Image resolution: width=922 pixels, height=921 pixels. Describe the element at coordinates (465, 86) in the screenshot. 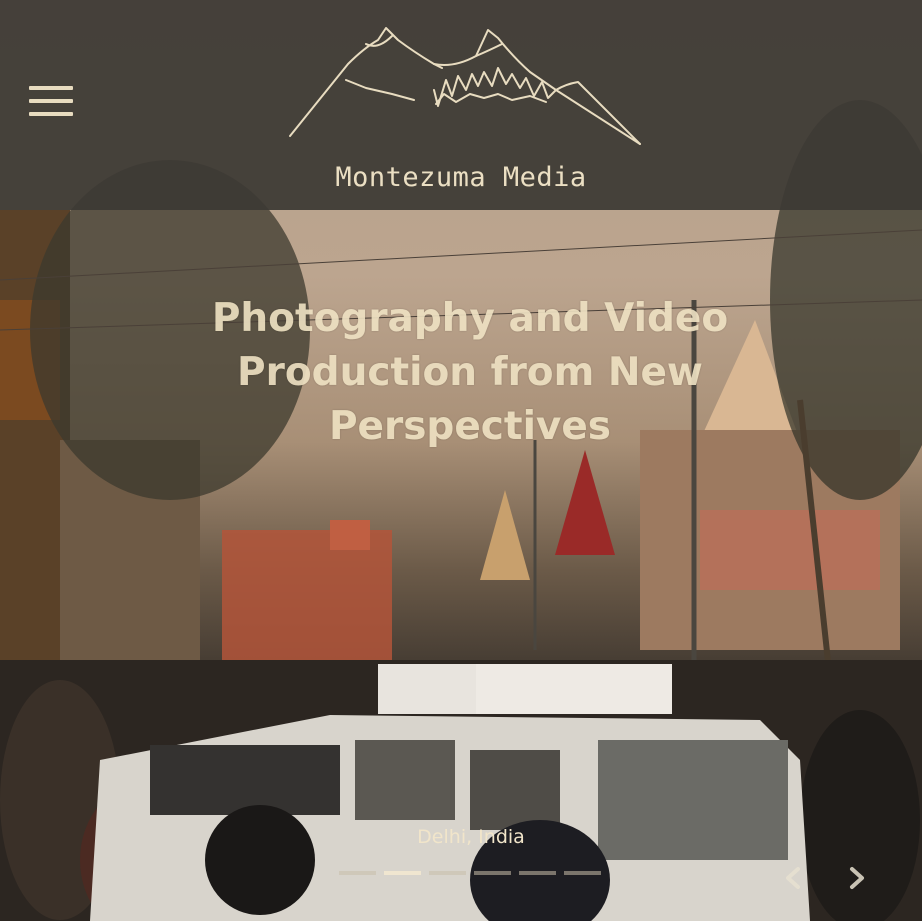

I see `mountains-logo-icon` at that location.